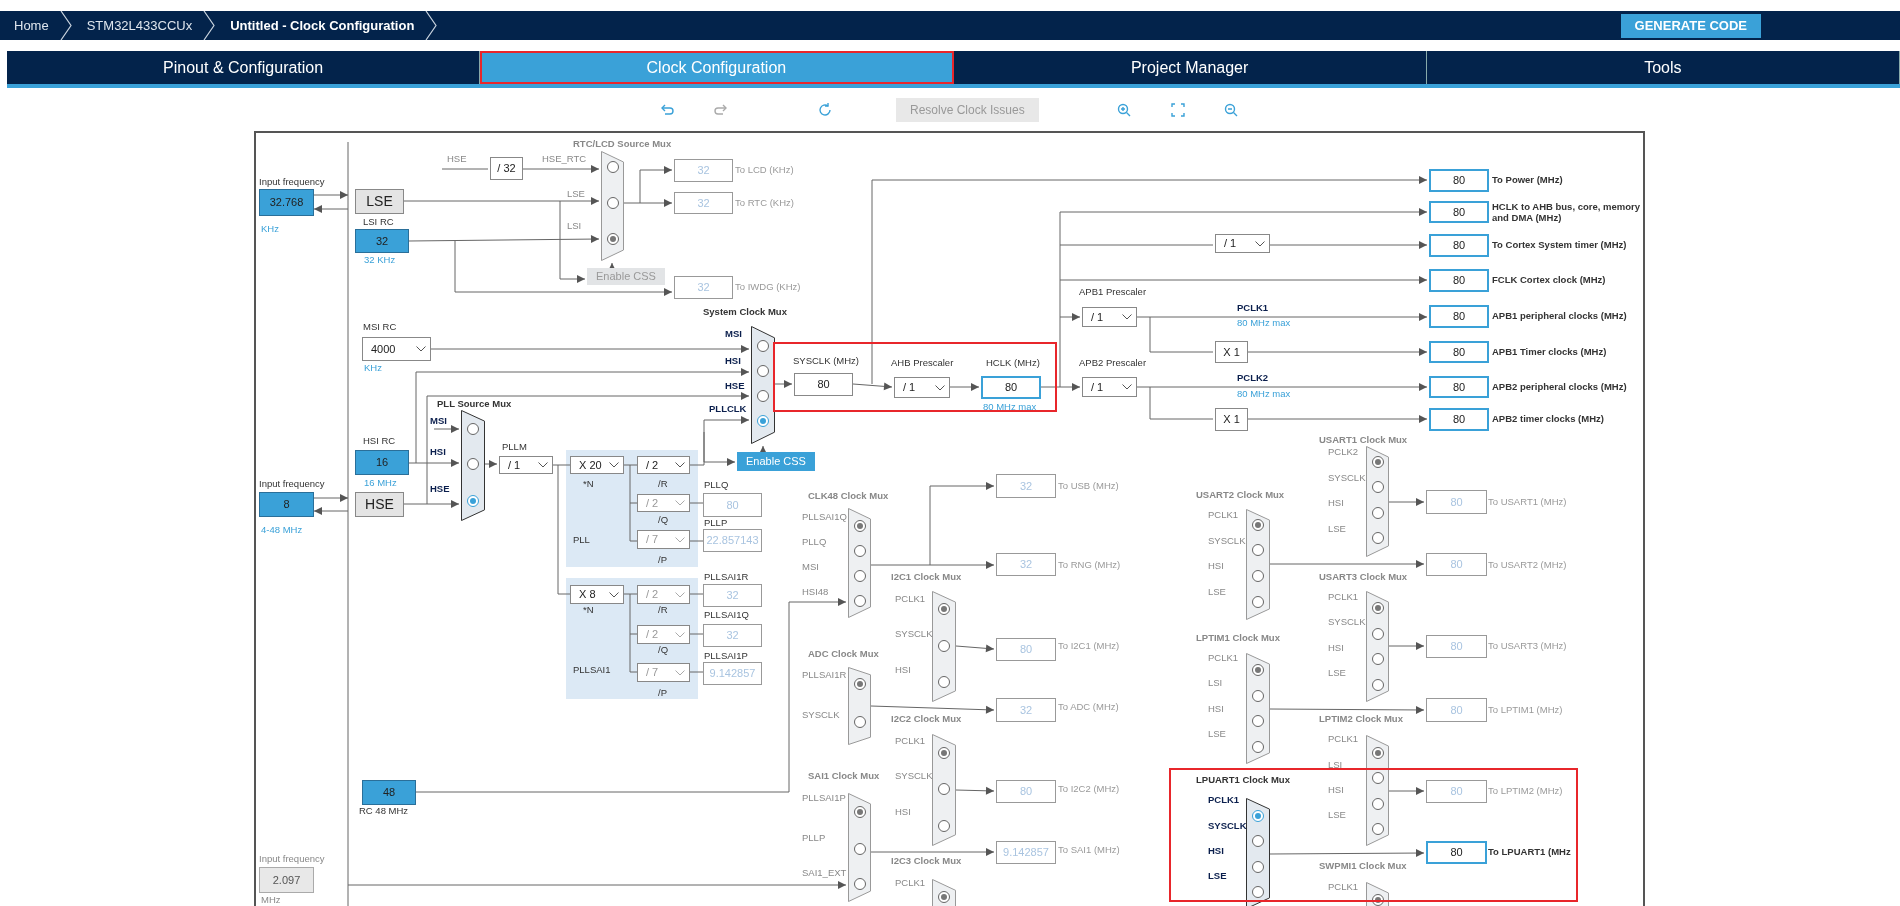 The image size is (1900, 906). Describe the element at coordinates (814, 542) in the screenshot. I see `signal-label: PLLQ` at that location.